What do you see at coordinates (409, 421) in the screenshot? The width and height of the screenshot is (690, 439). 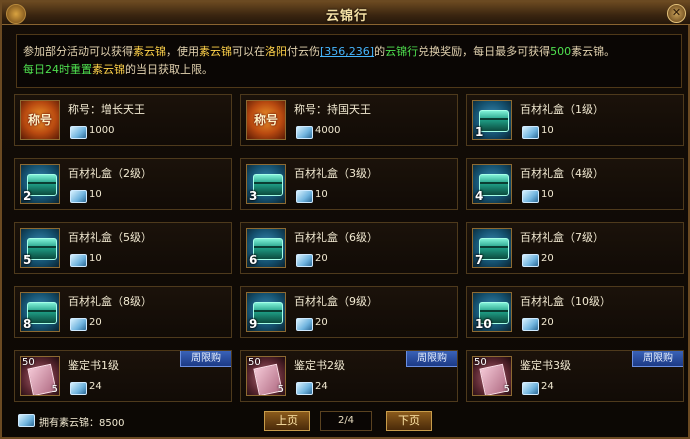 I see `next-page-button: 下页` at bounding box center [409, 421].